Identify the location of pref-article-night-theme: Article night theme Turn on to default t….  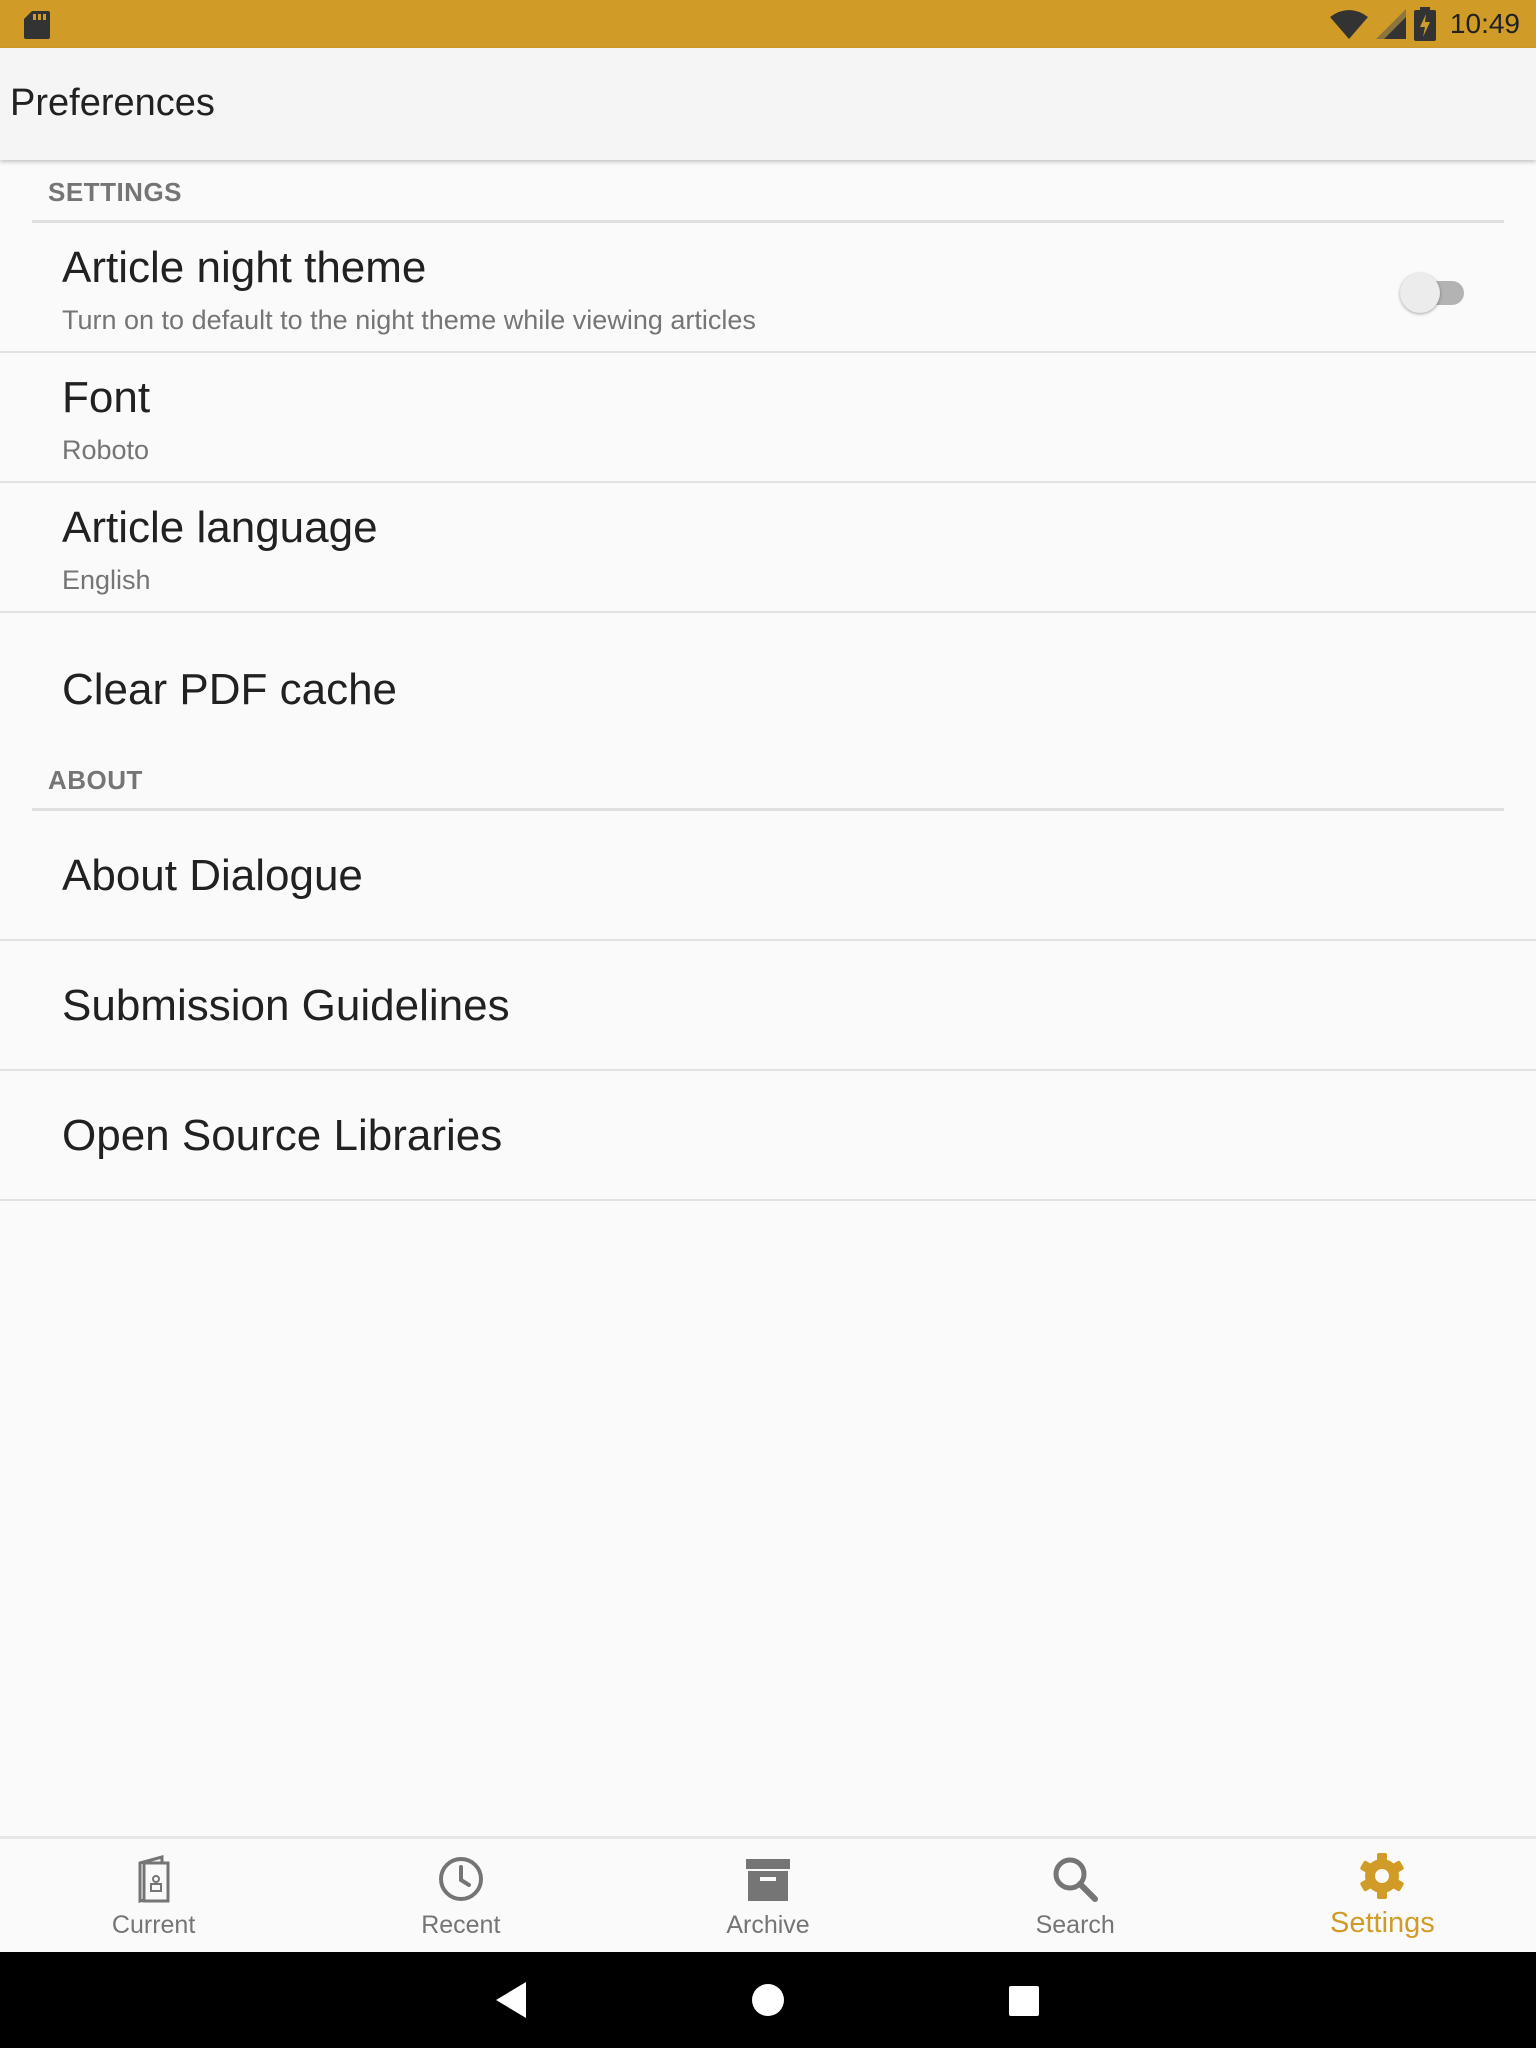
(768, 288).